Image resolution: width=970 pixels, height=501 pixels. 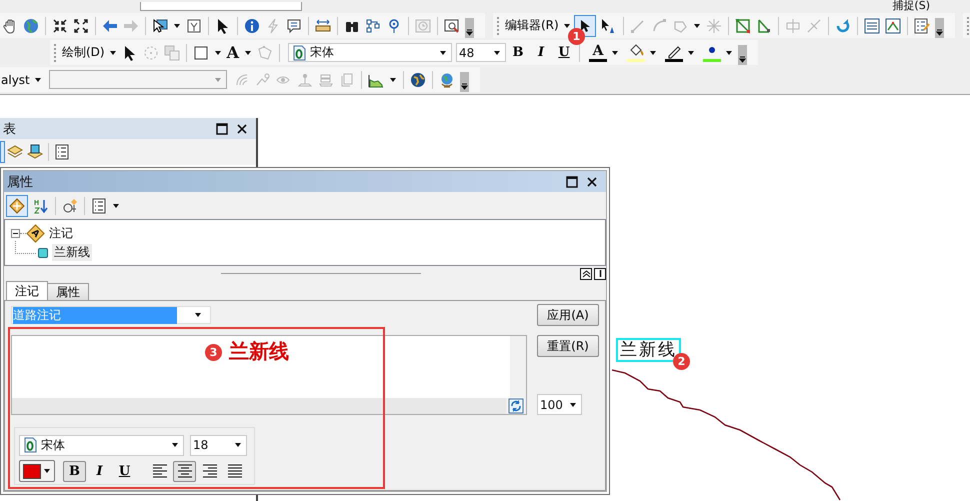 I want to click on pointer-triangle-icon, so click(x=608, y=26).